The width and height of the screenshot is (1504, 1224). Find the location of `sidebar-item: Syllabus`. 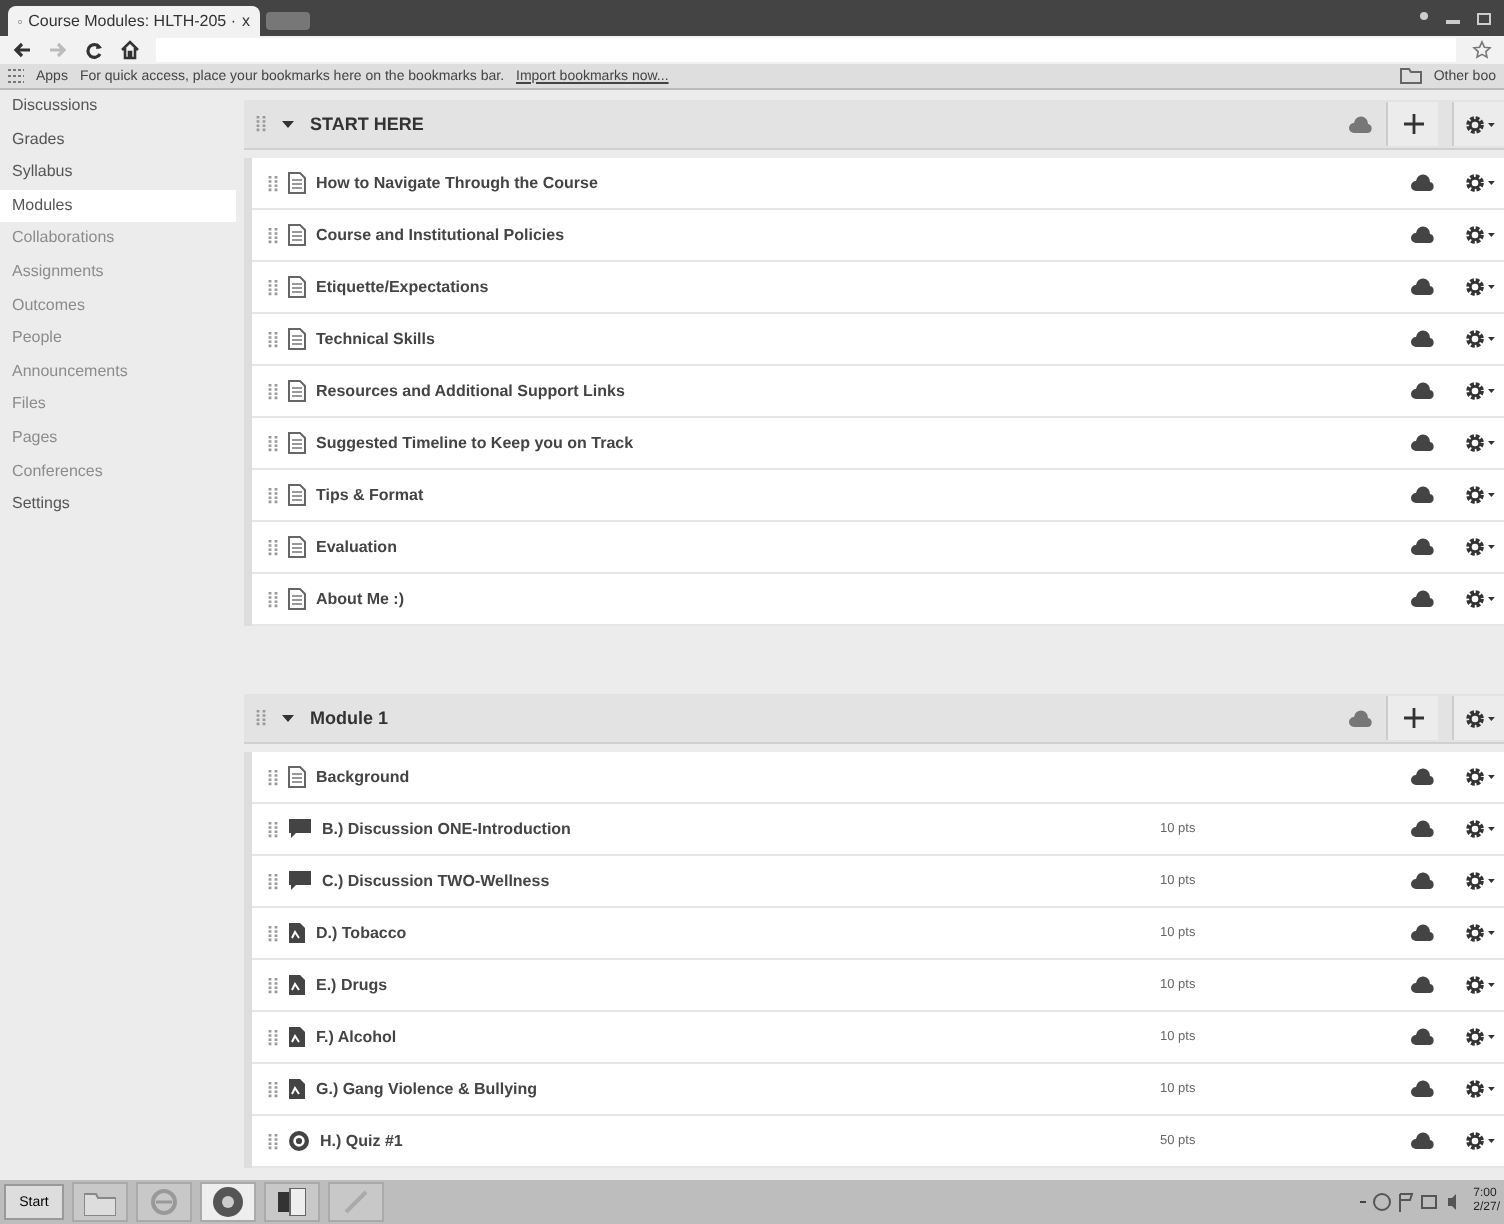

sidebar-item: Syllabus is located at coordinates (118, 173).